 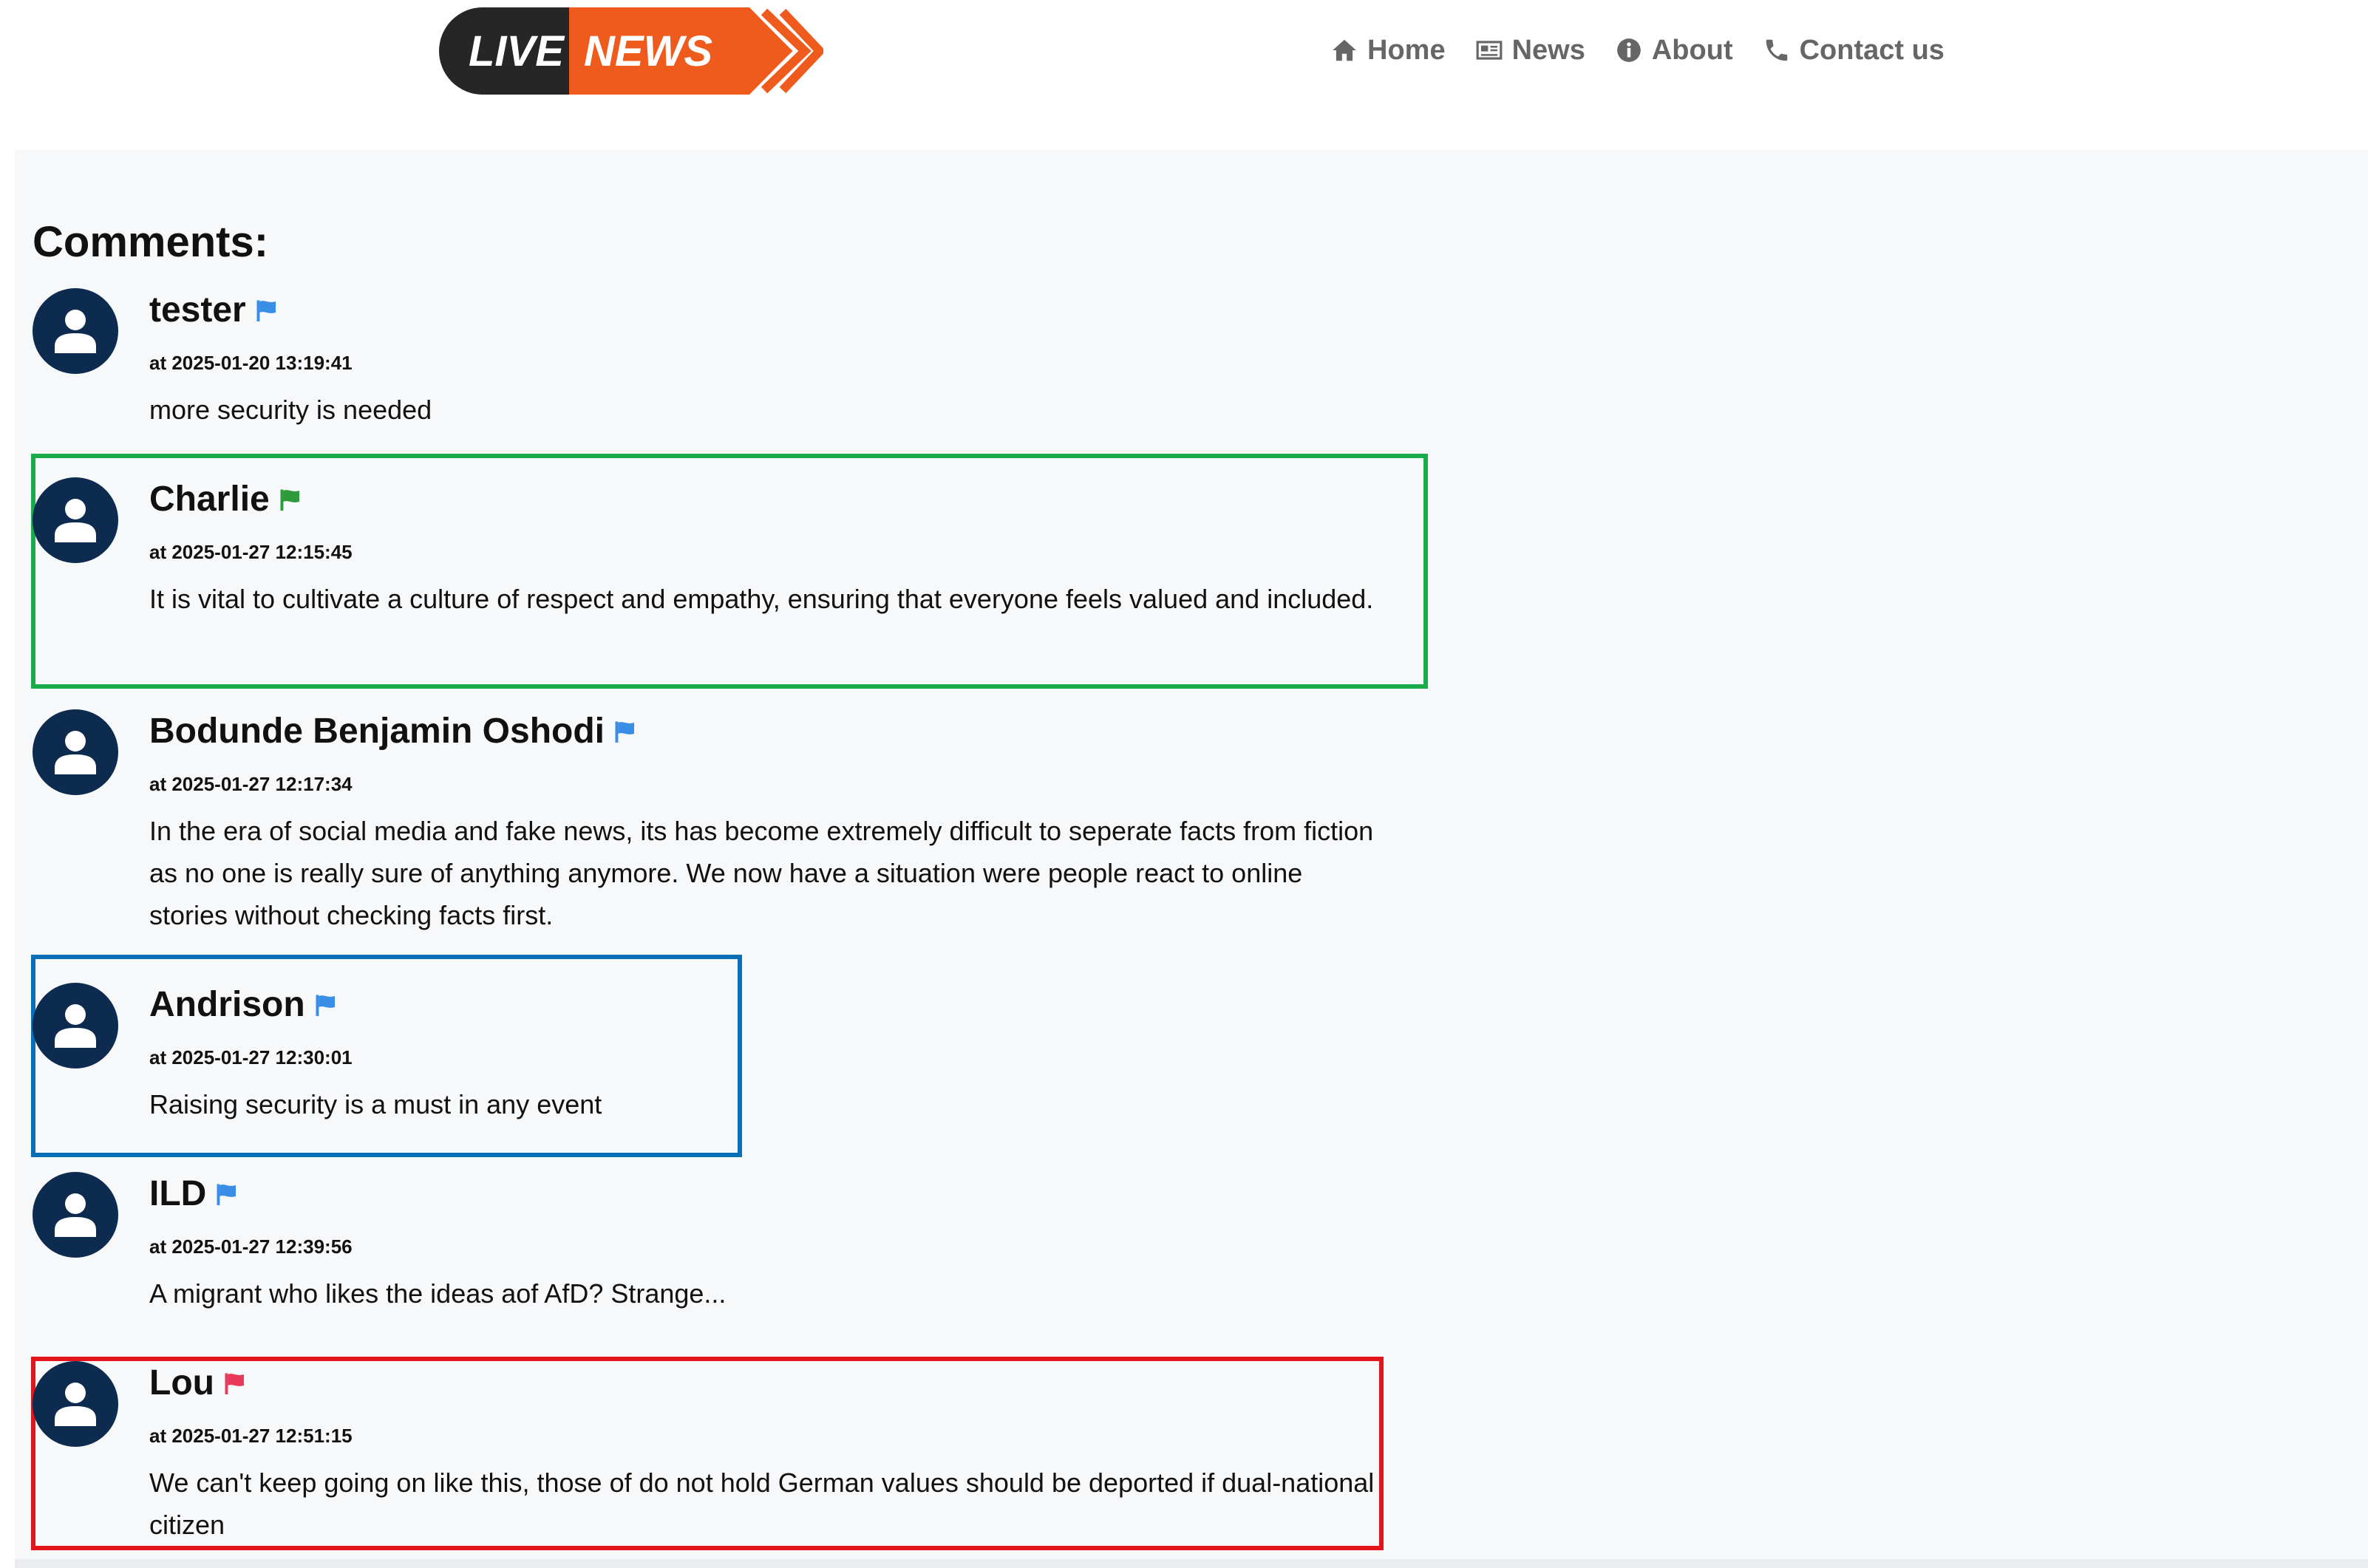 What do you see at coordinates (517, 51) in the screenshot?
I see `logo-live-text: LIVE` at bounding box center [517, 51].